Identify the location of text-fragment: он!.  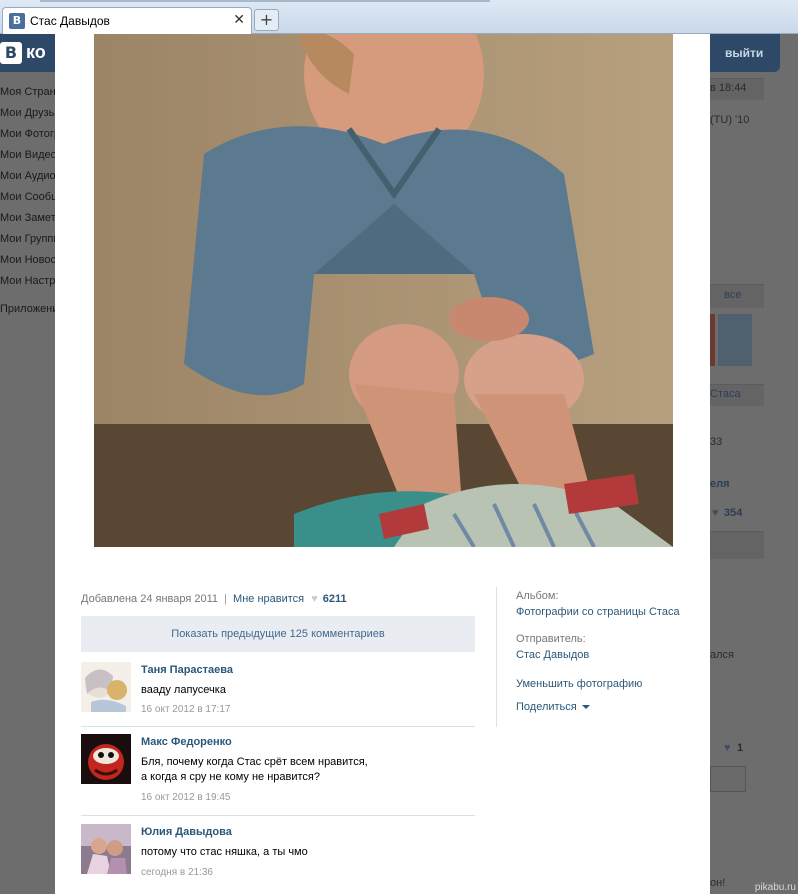
(718, 883).